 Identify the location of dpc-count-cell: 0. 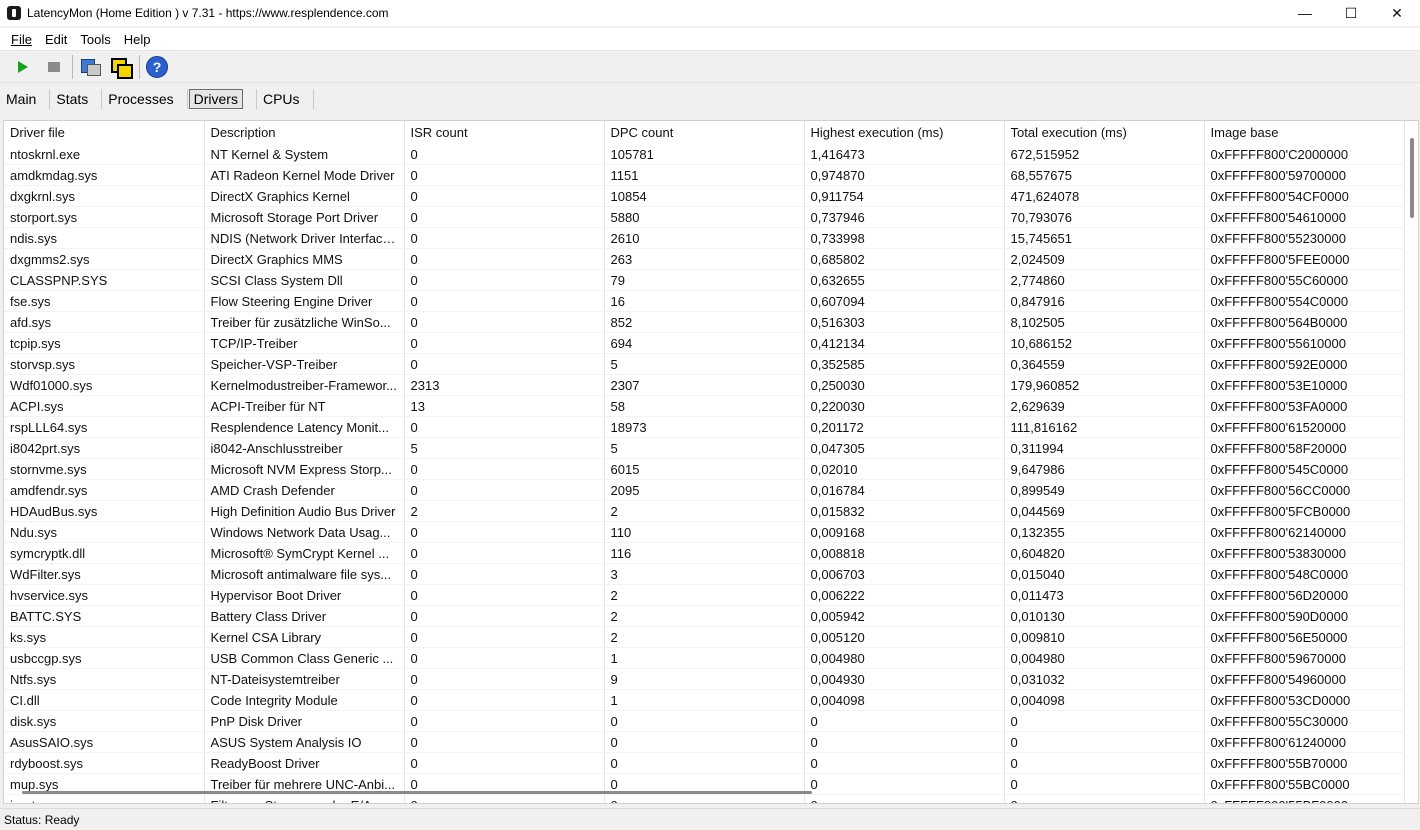
(704, 742).